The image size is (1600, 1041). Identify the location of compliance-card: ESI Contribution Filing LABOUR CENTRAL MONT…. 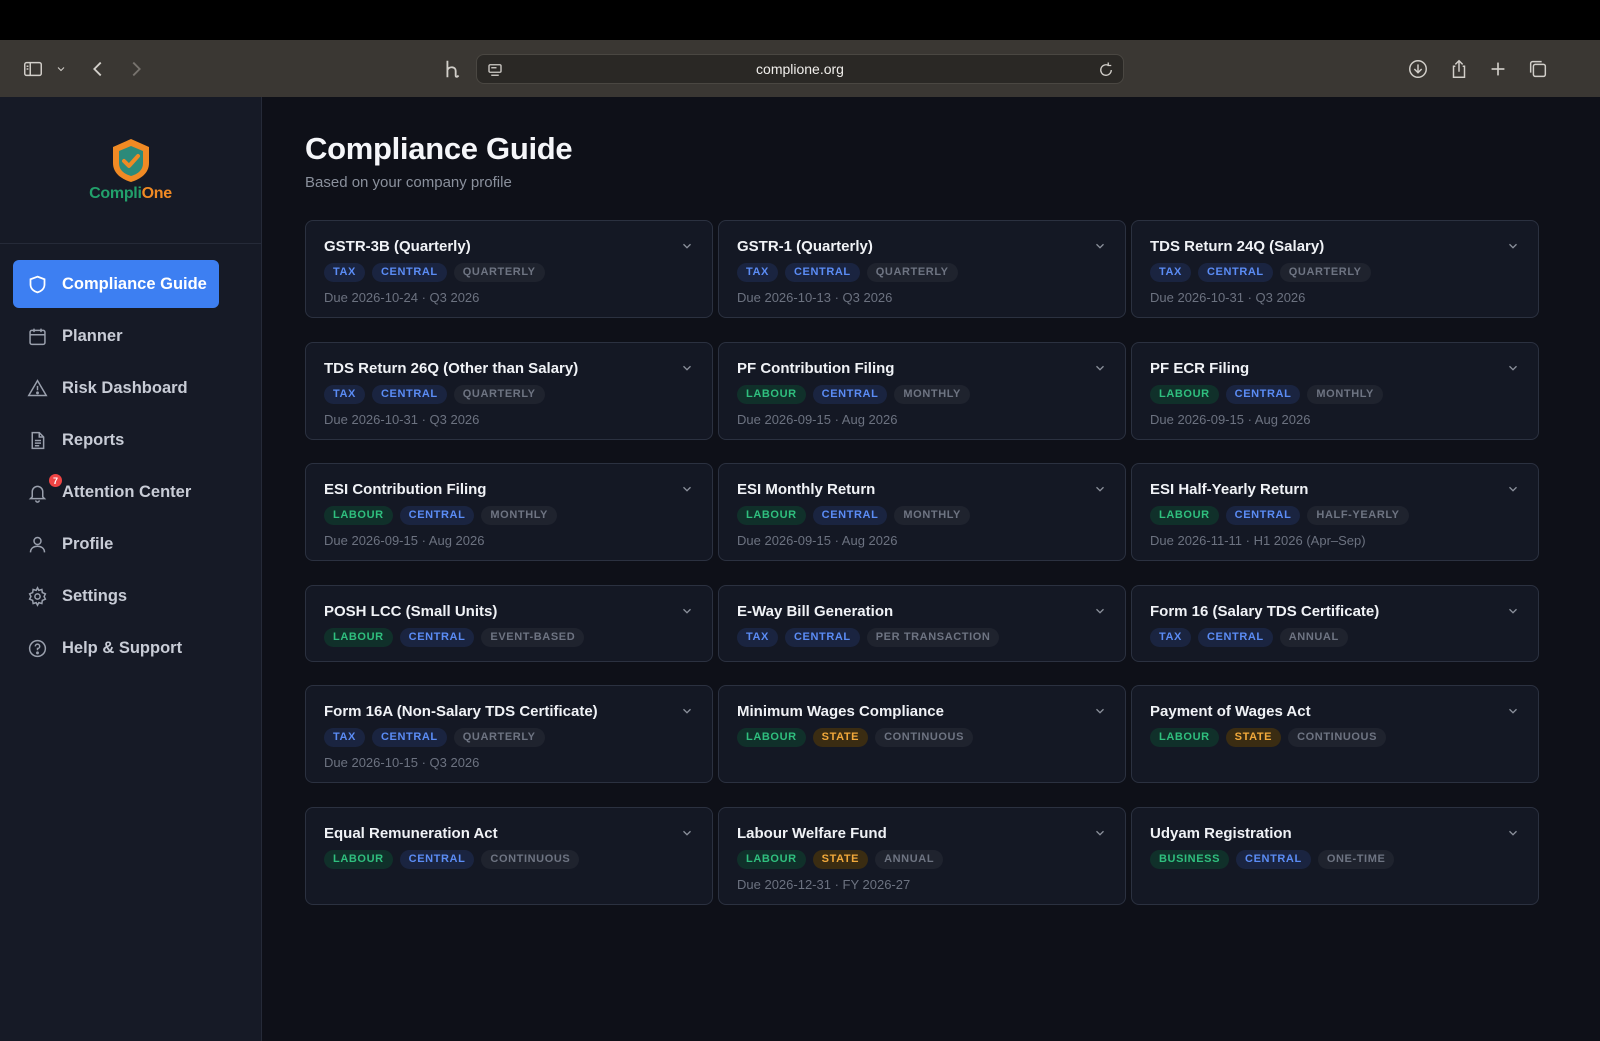
(509, 512).